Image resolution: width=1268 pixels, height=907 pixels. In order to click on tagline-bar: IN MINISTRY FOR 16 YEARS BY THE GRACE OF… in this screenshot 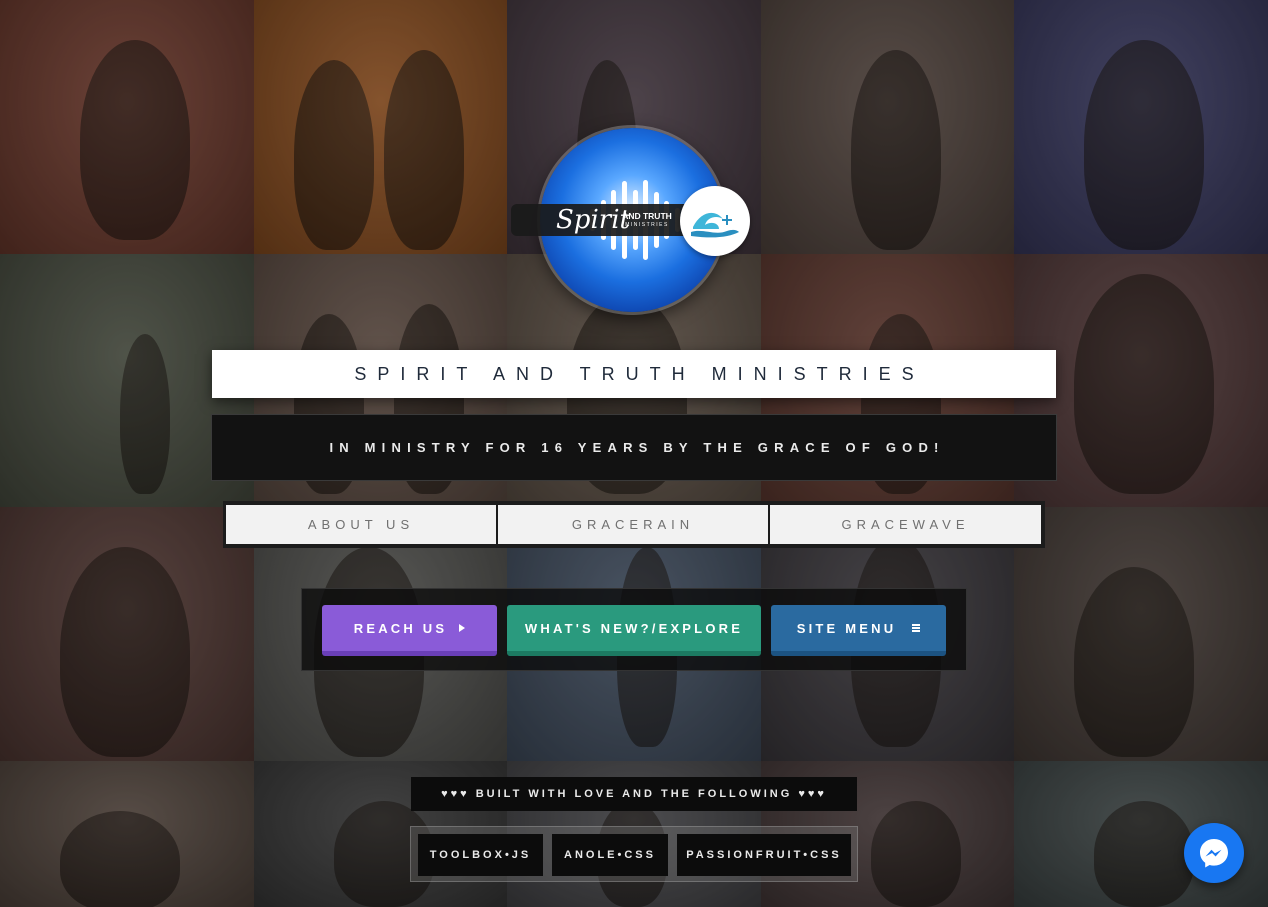, I will do `click(634, 447)`.